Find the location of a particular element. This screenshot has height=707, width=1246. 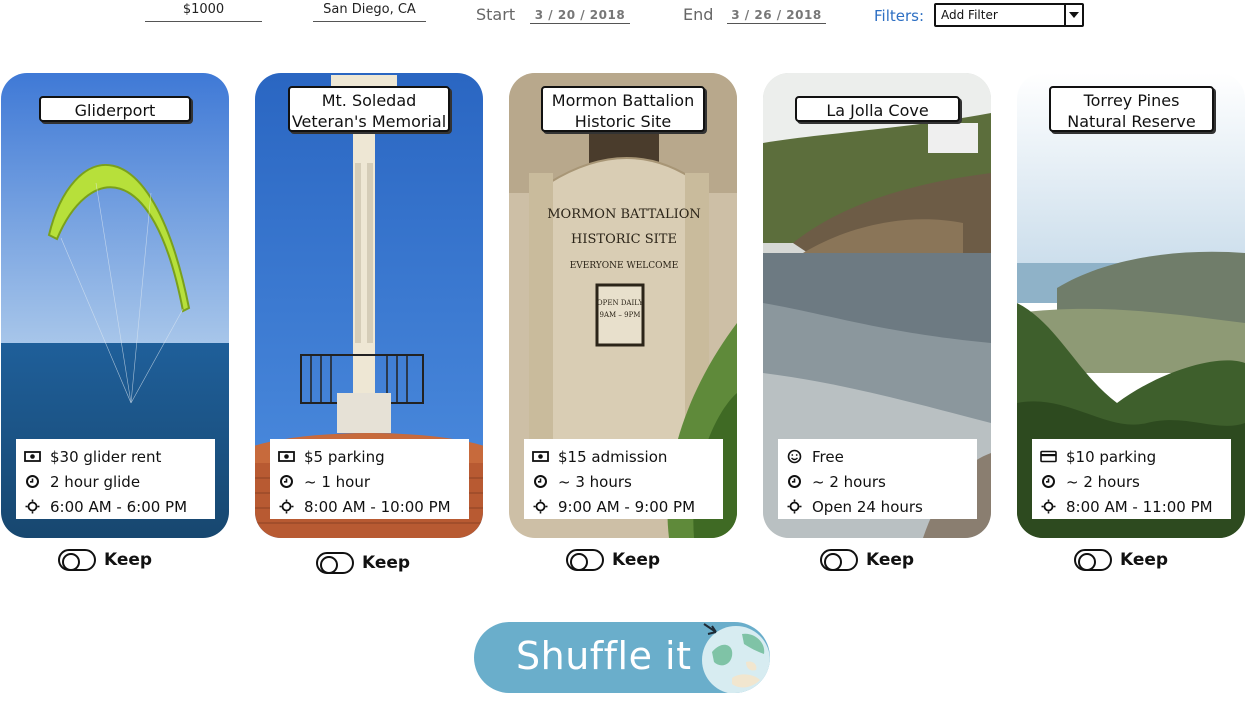

cost-text: $10 parking is located at coordinates (1111, 456).